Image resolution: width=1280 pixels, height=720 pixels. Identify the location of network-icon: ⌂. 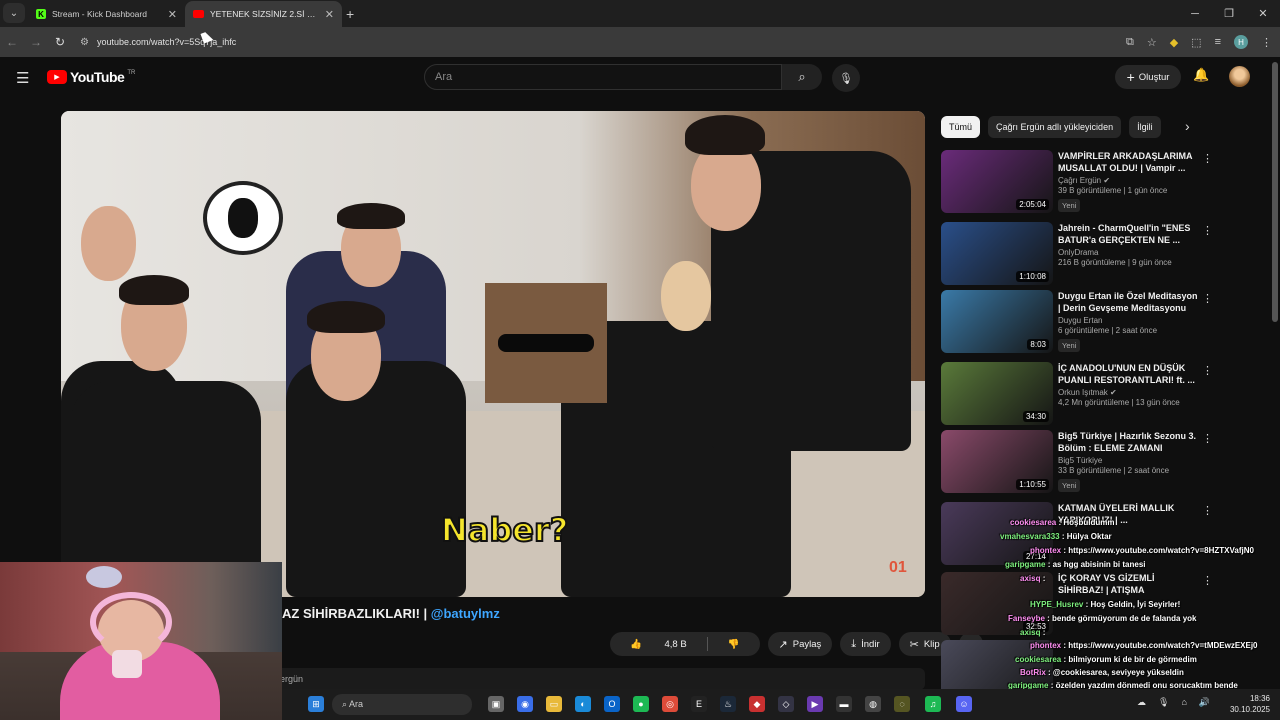
(1183, 702).